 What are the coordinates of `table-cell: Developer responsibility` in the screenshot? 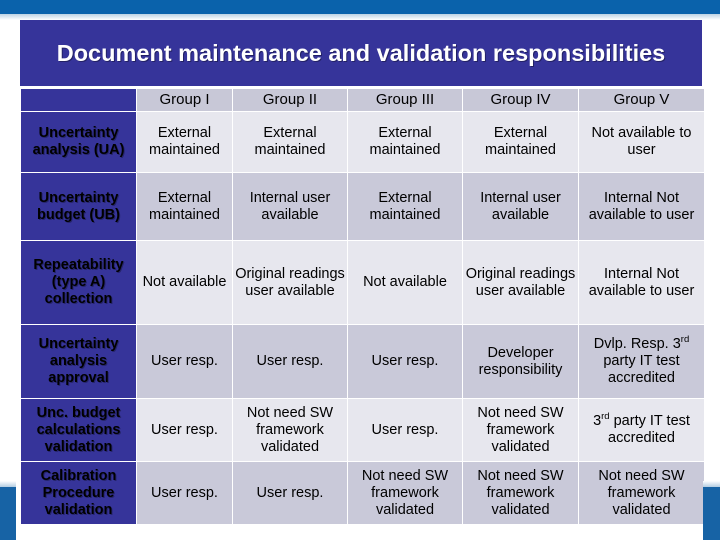 It's located at (520, 361).